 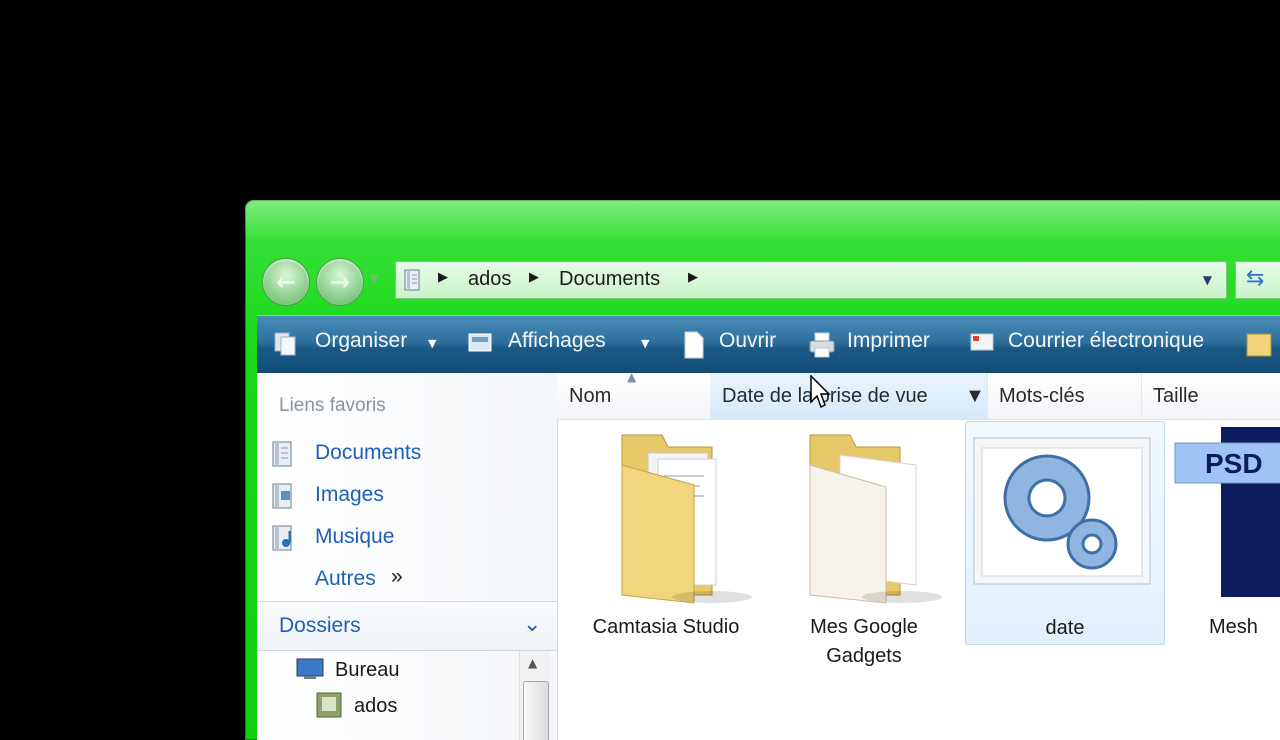 What do you see at coordinates (1064, 396) in the screenshot?
I see `column-keywords: Mots-clés` at bounding box center [1064, 396].